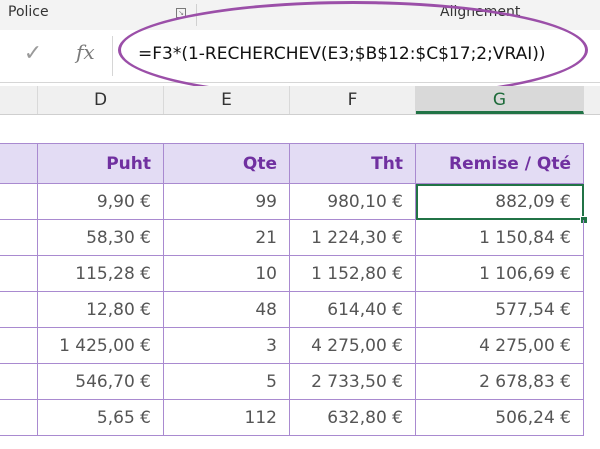 This screenshot has width=600, height=449. I want to click on table-cell: 1 152,80 €, so click(353, 274).